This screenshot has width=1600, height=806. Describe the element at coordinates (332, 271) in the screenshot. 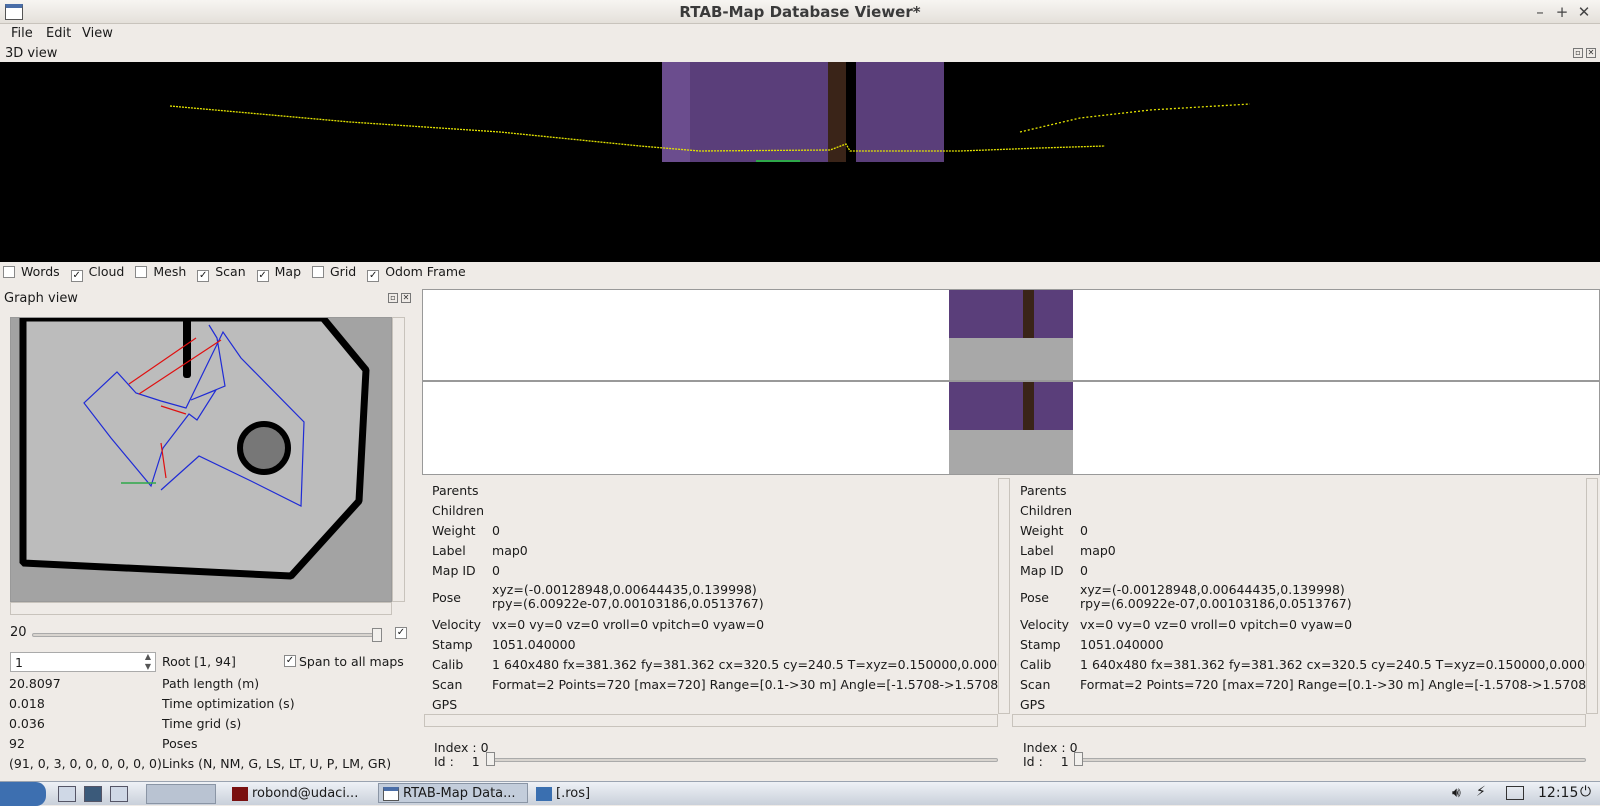

I see `checkbox-grid: Grid` at that location.